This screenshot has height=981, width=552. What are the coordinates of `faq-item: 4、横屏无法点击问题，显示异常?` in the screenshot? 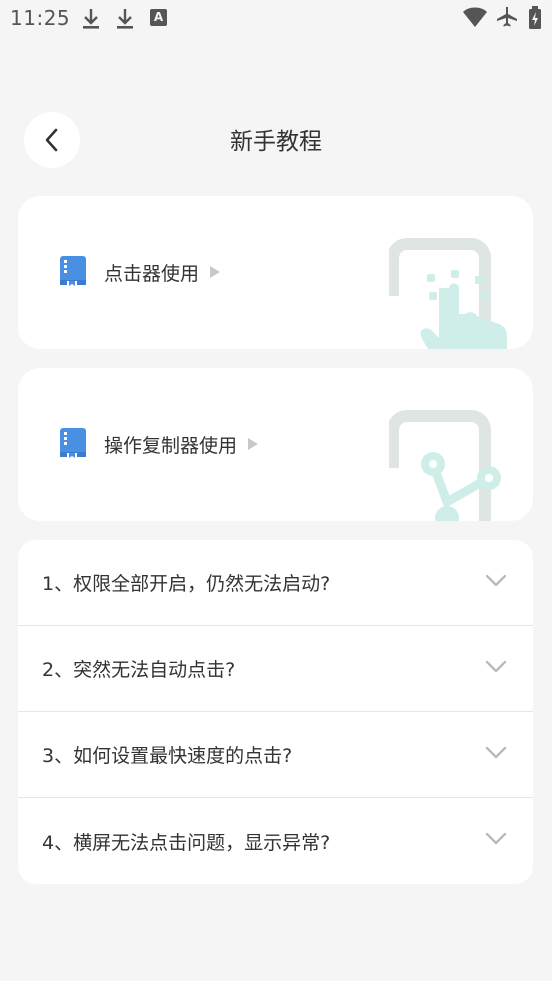 It's located at (275, 841).